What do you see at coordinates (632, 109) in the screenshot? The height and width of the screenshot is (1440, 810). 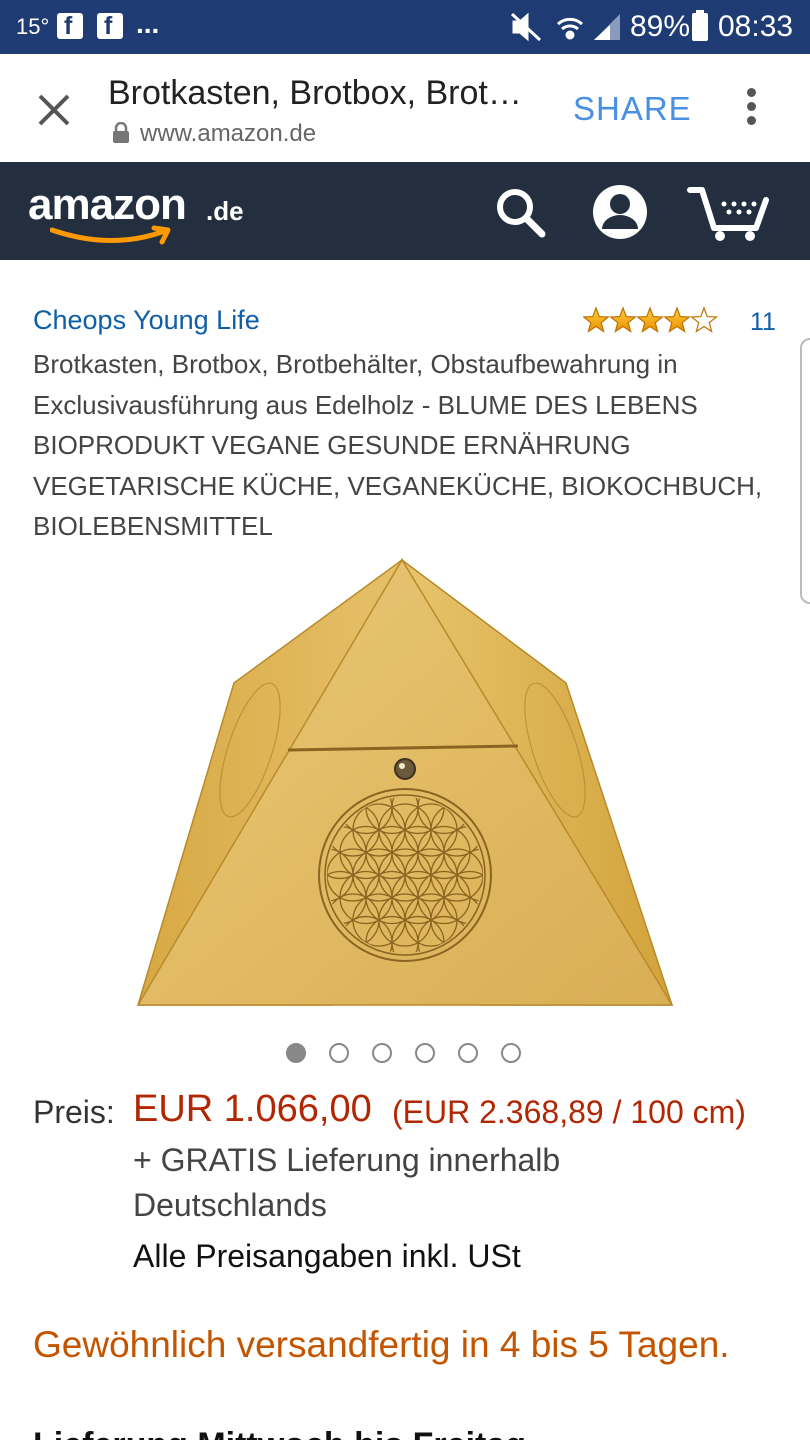 I see `share-button: SHARE` at bounding box center [632, 109].